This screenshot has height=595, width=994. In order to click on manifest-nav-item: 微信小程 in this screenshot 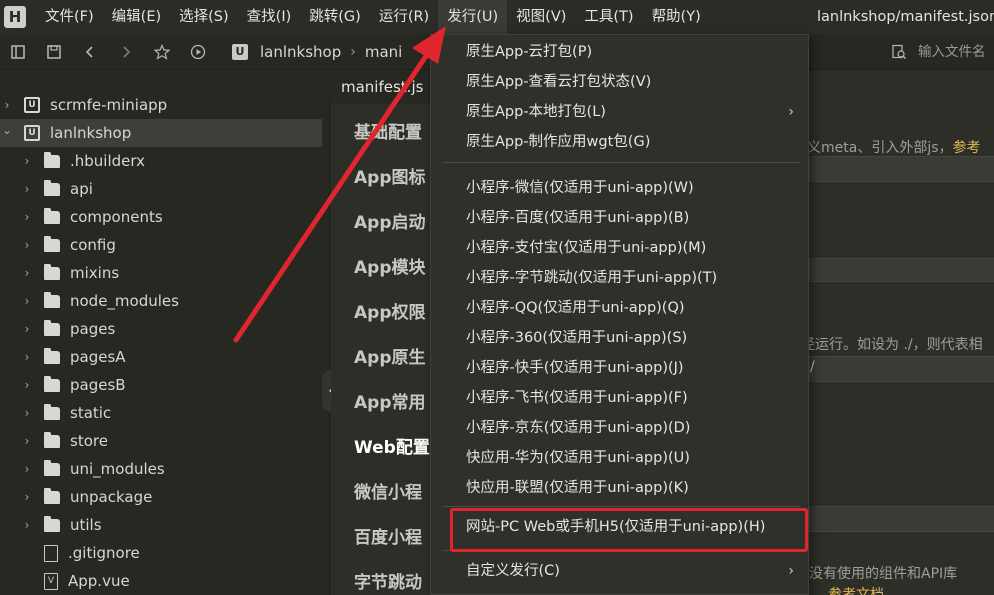, I will do `click(388, 490)`.